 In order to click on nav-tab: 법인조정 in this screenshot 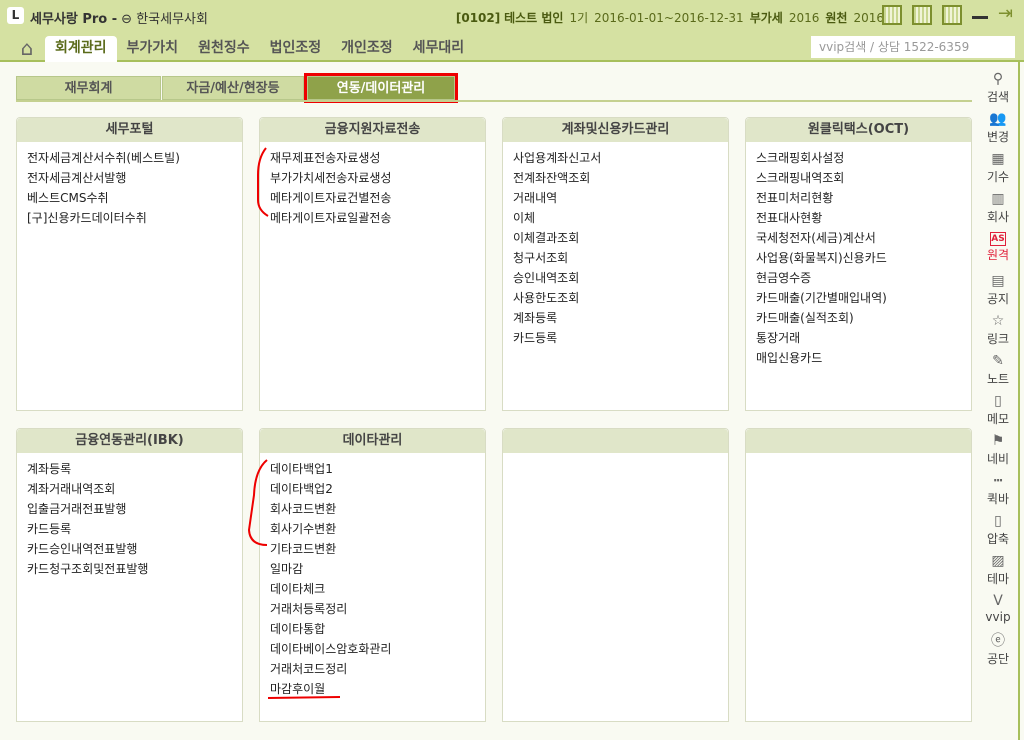, I will do `click(296, 49)`.